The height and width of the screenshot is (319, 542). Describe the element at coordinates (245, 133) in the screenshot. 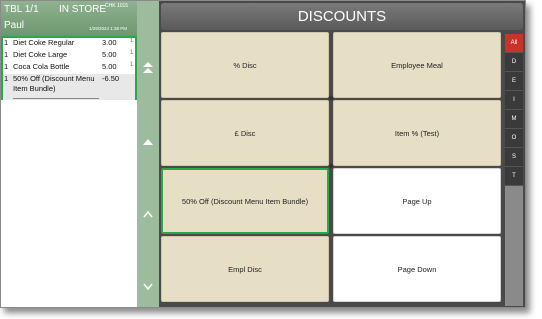

I see `pound-disc-button: £ Disc` at that location.